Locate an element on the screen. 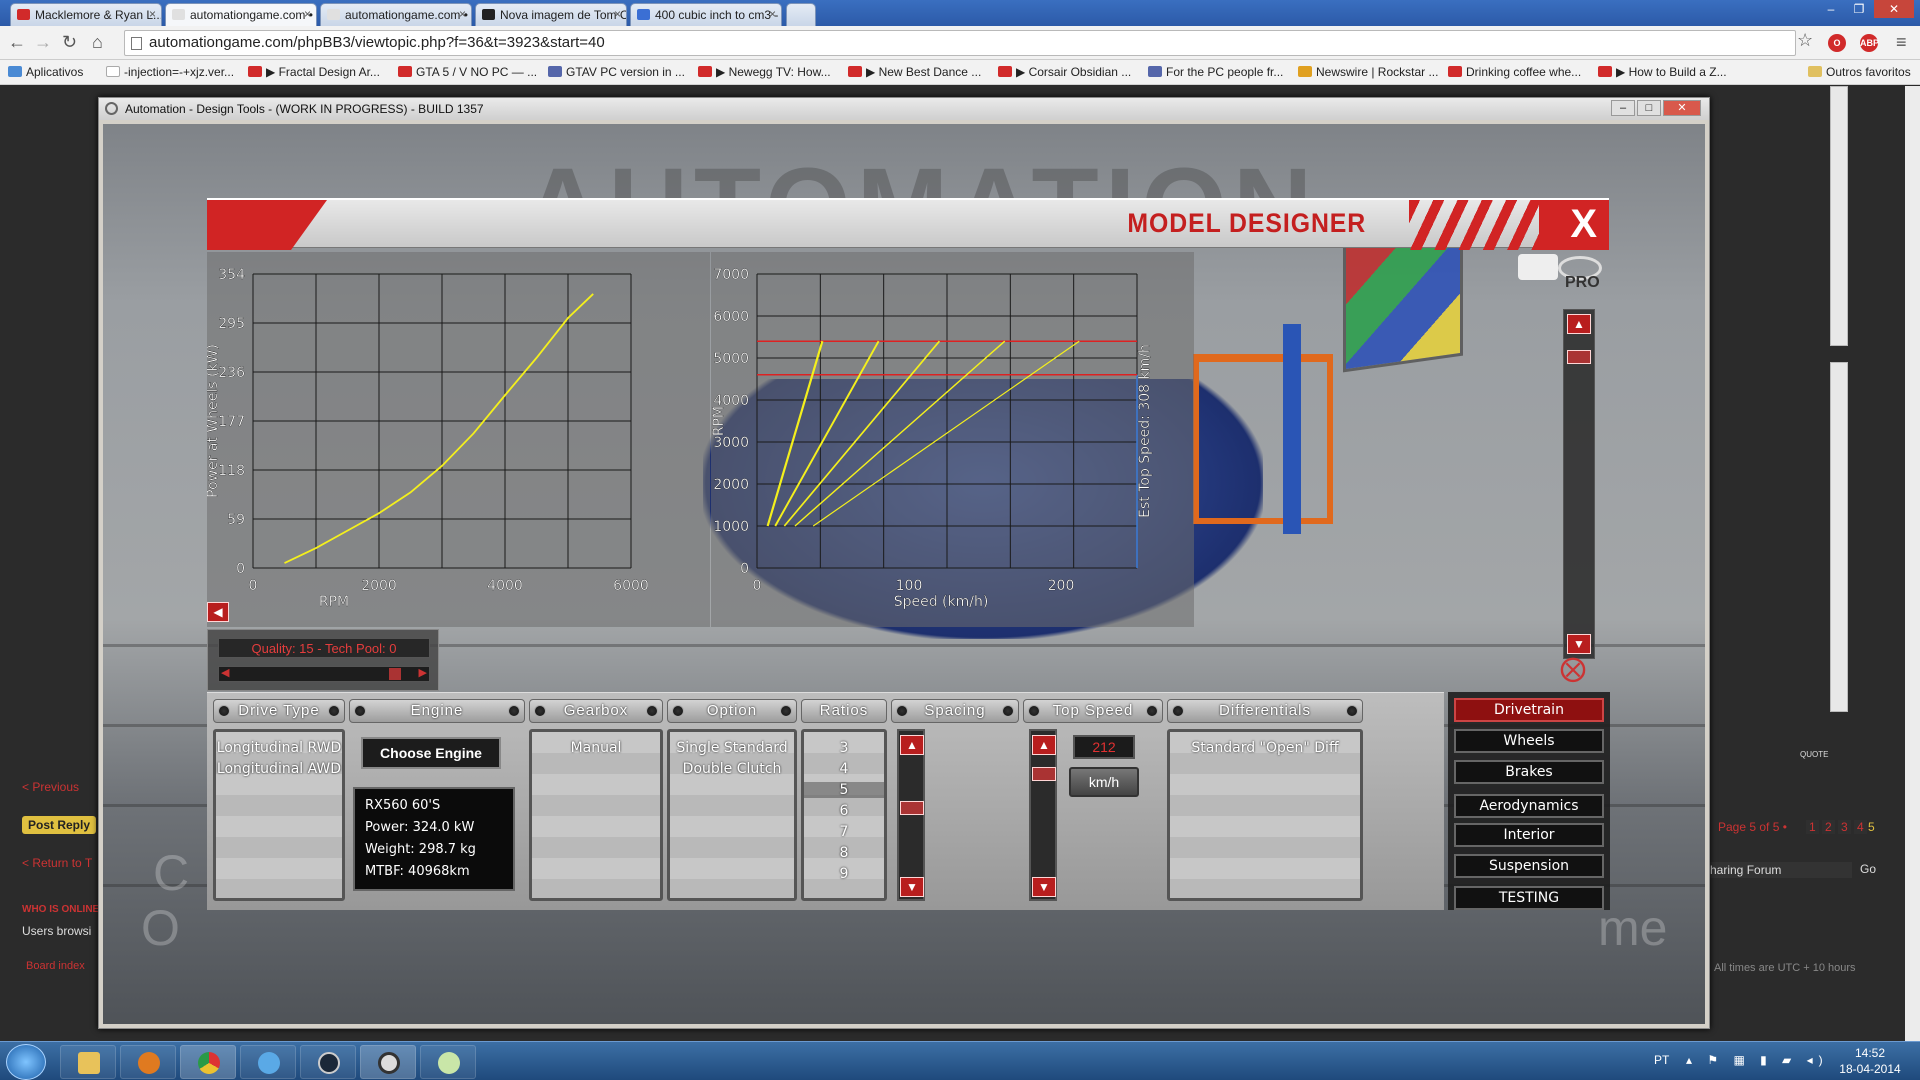 The image size is (1920, 1080). start-button is located at coordinates (26, 1062).